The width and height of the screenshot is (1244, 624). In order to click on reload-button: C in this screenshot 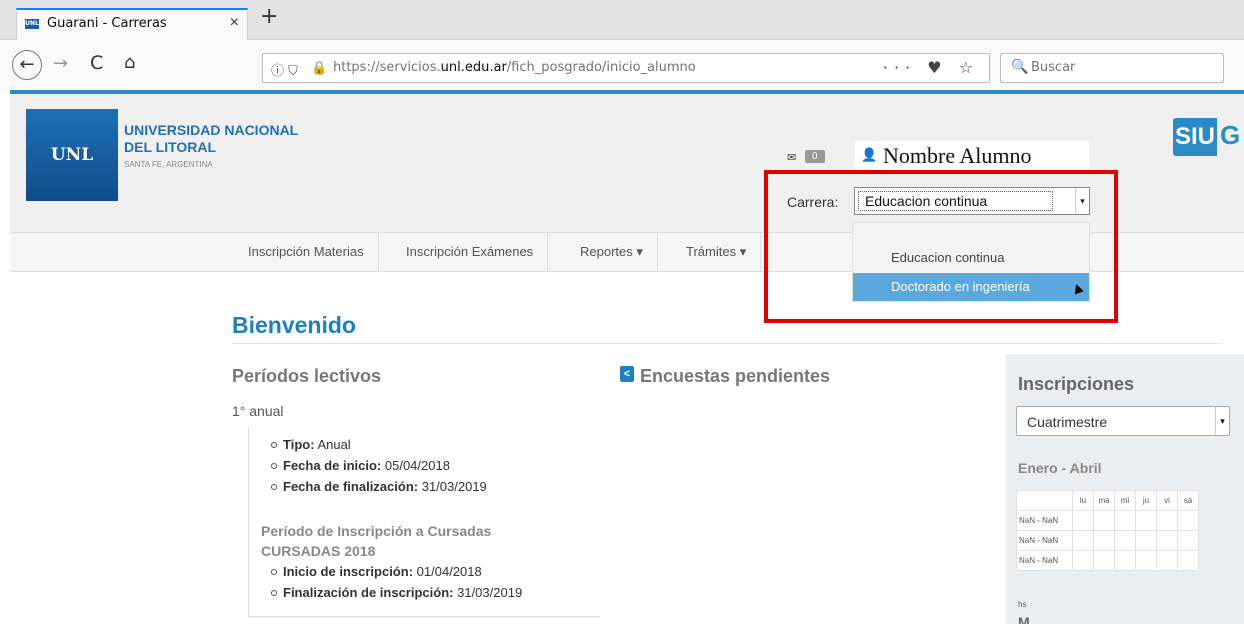, I will do `click(96, 63)`.